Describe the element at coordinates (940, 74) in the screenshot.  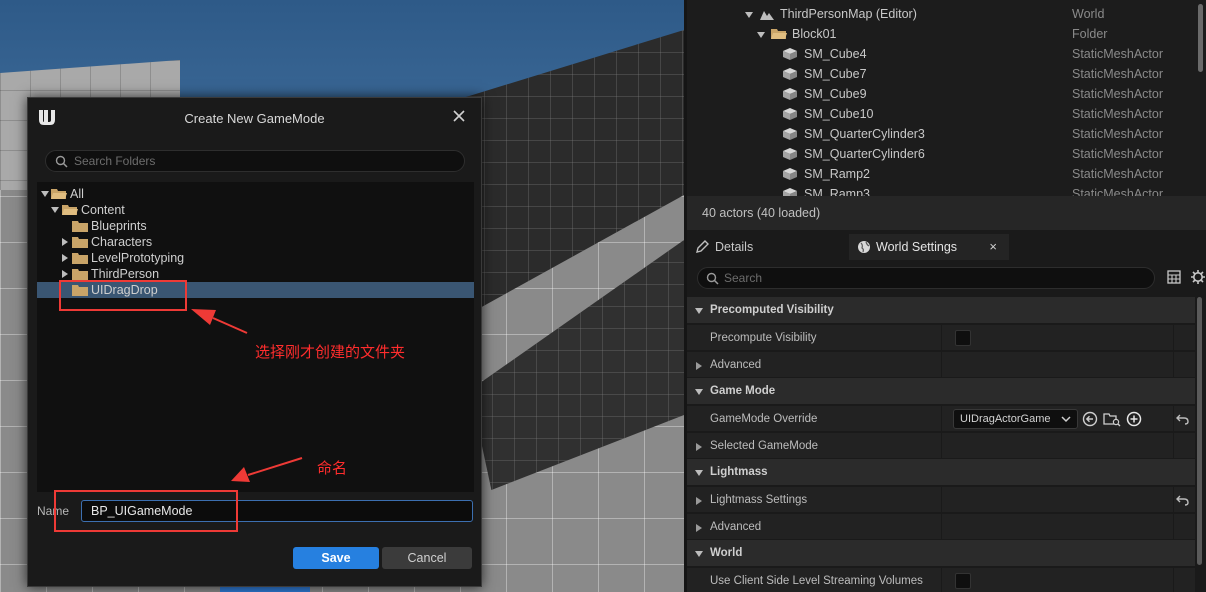
I see `outliner-row-sm-cube7: SM_Cube7 StaticMeshActor` at that location.